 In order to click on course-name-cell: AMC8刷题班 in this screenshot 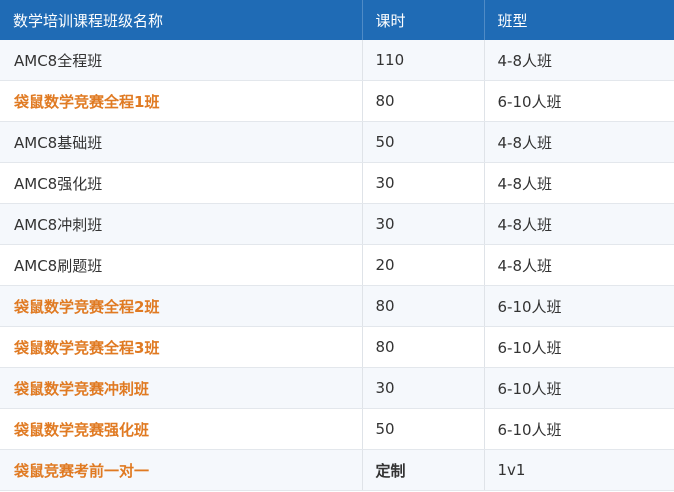, I will do `click(181, 265)`.